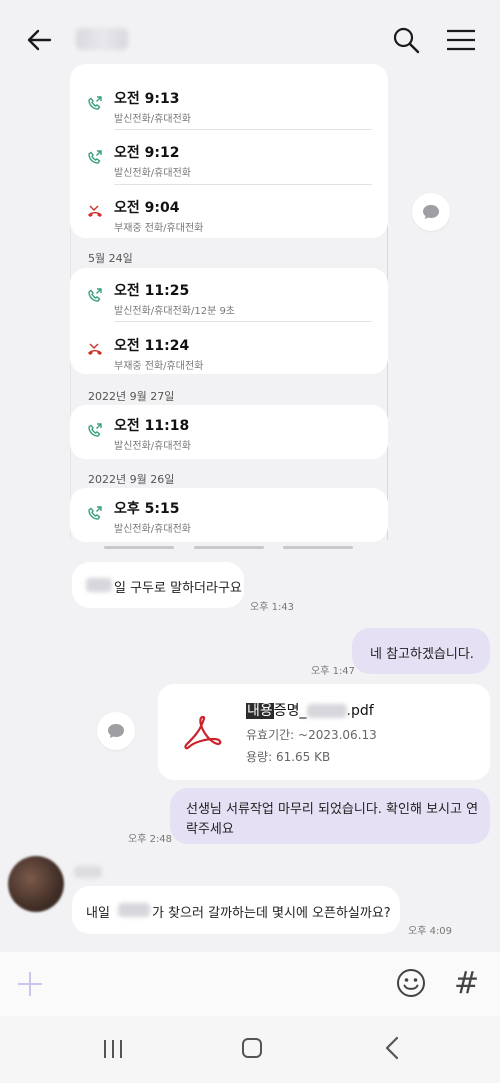  What do you see at coordinates (461, 40) in the screenshot?
I see `menu-icon` at bounding box center [461, 40].